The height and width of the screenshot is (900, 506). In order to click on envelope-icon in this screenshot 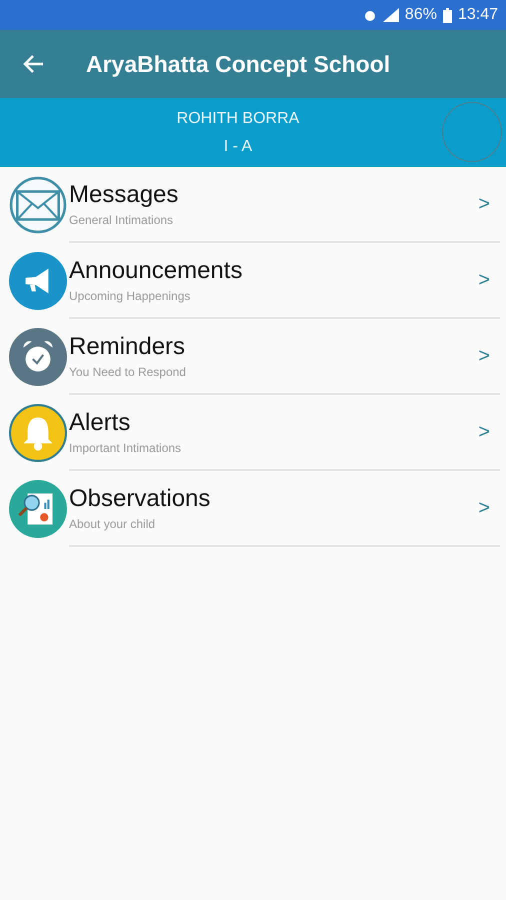, I will do `click(38, 205)`.